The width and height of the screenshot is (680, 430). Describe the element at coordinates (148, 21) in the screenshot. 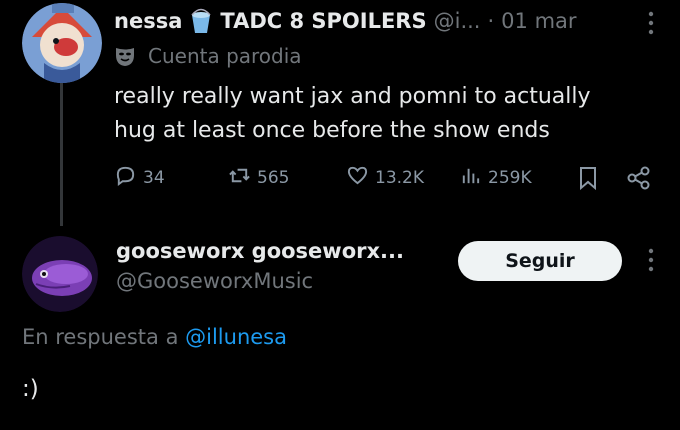

I see `author-name: nessa` at that location.